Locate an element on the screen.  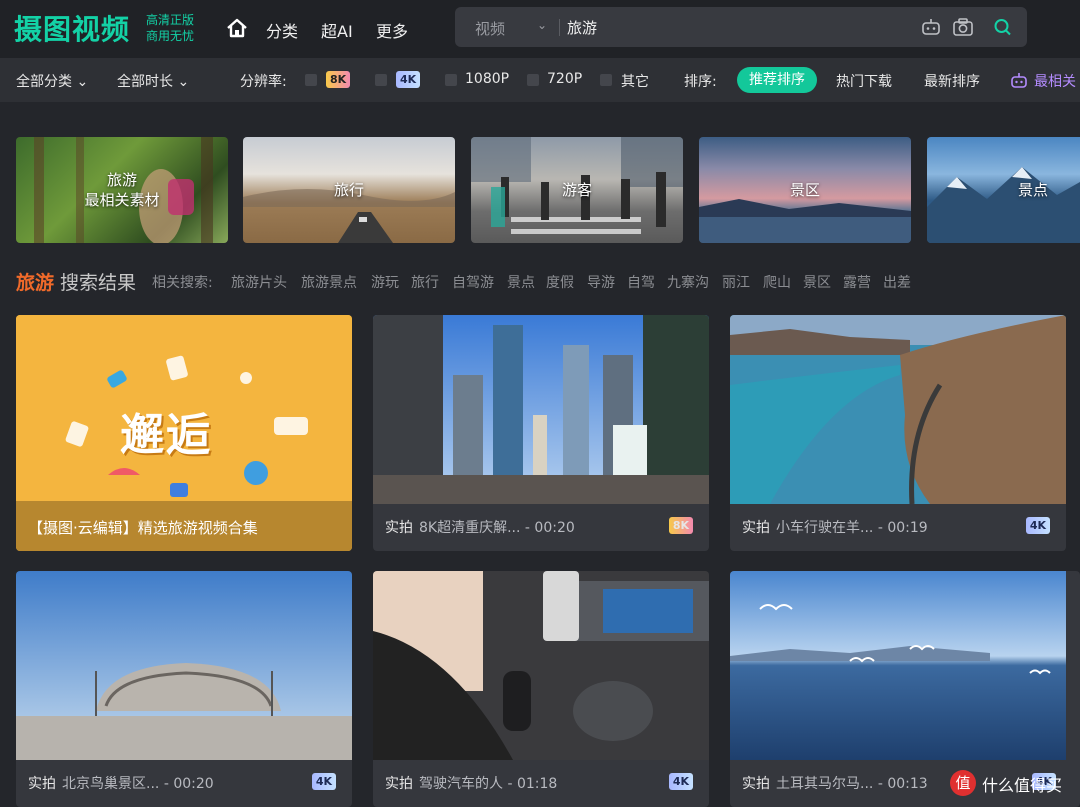
video-meta: 实拍 8K超清重庆解... - 00:20 is located at coordinates (480, 527).